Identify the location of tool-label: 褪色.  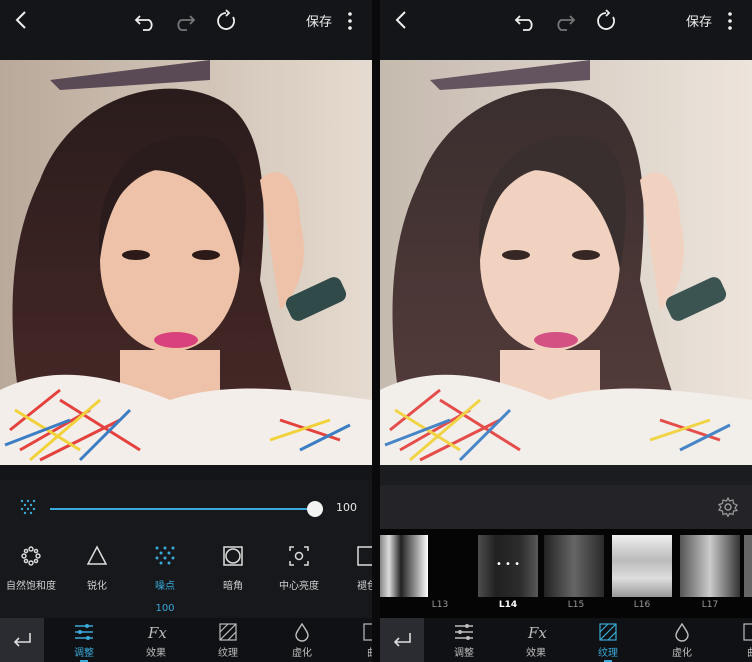
(364, 586).